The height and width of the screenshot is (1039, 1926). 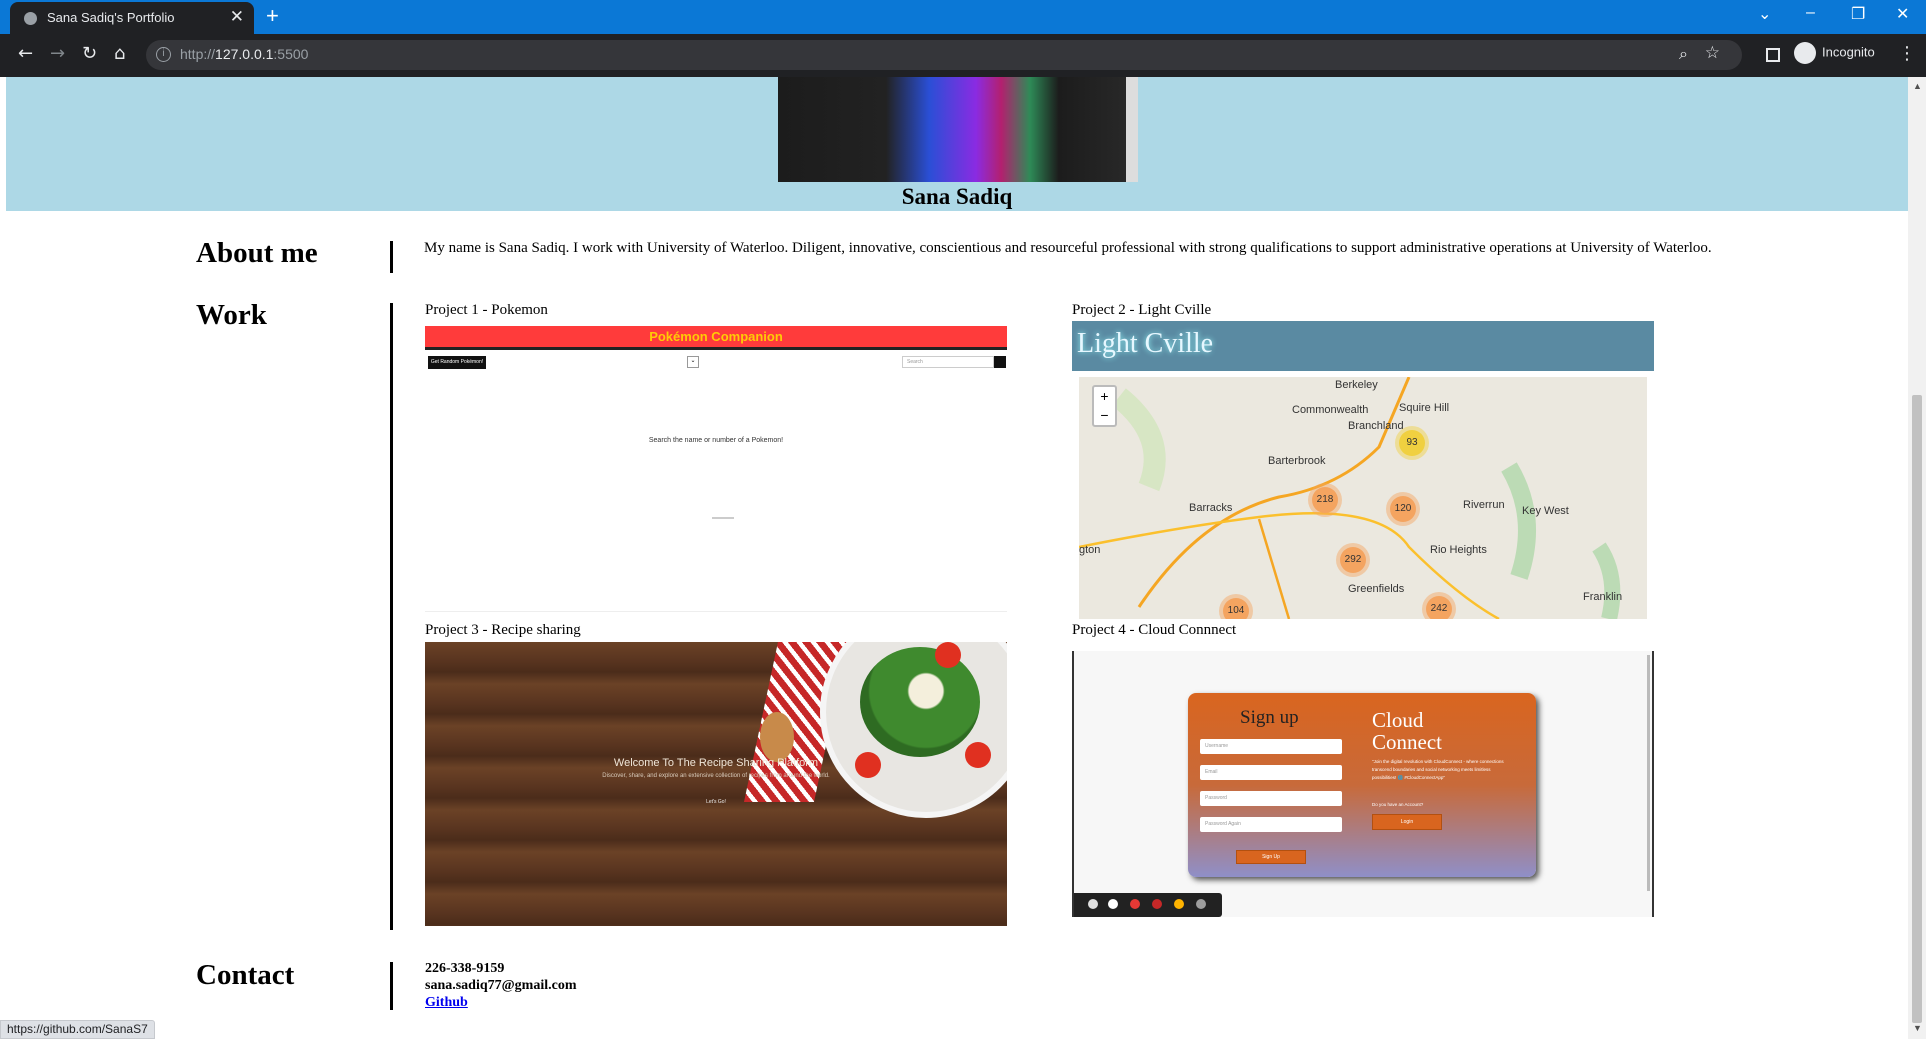 What do you see at coordinates (1712, 53) in the screenshot?
I see `bookmark-star-icon: ☆` at bounding box center [1712, 53].